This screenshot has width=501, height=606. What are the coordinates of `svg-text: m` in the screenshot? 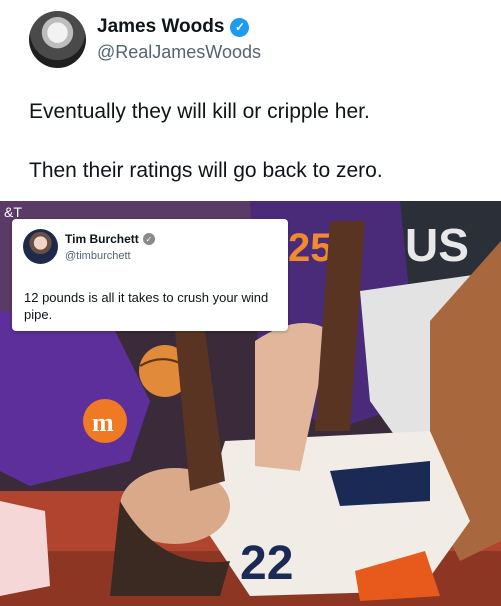 It's located at (103, 422).